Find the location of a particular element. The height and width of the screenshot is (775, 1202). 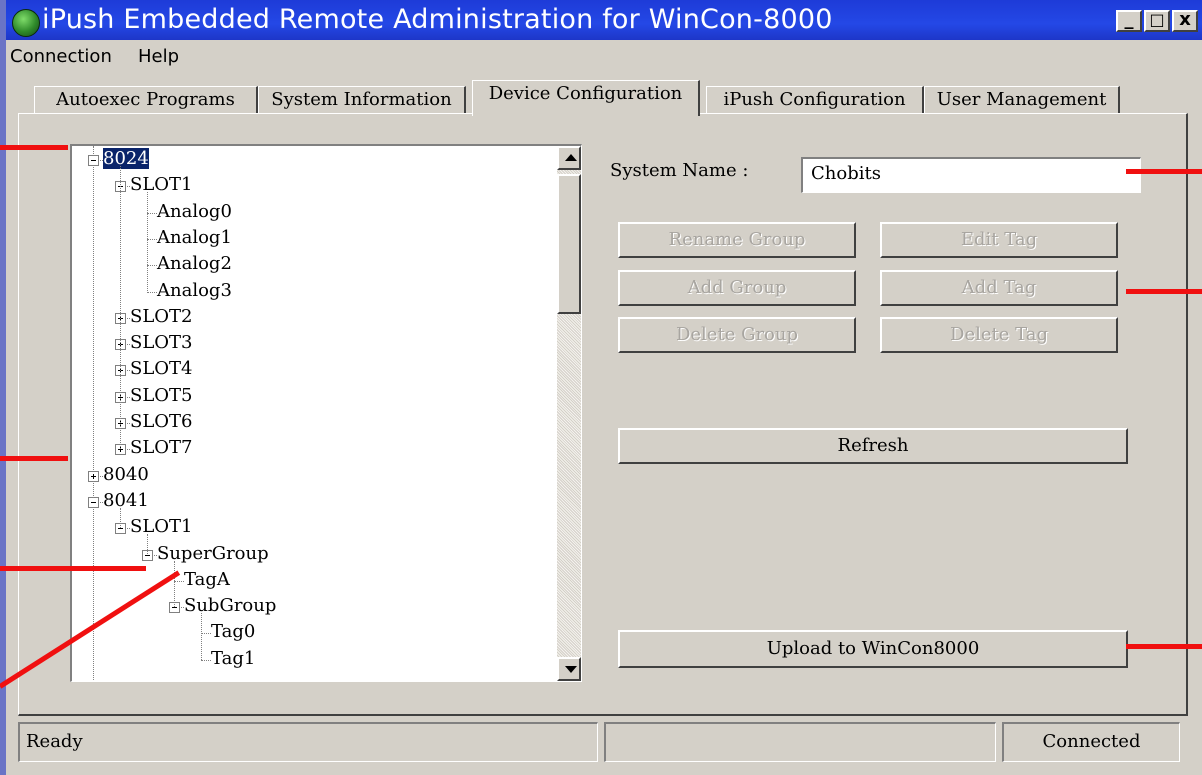

tab-user-management: User Management is located at coordinates (1022, 100).